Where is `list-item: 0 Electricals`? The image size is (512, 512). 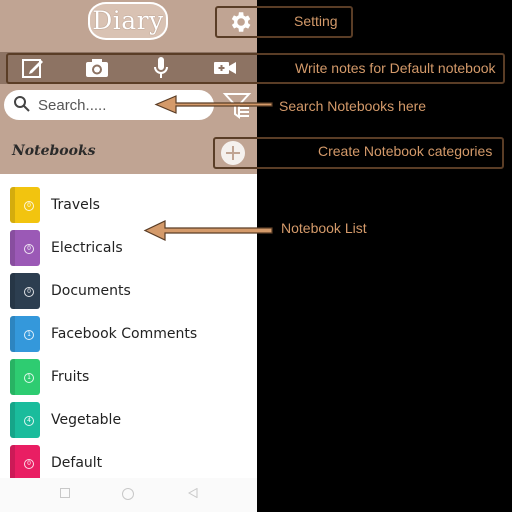
list-item: 0 Electricals is located at coordinates (128, 250).